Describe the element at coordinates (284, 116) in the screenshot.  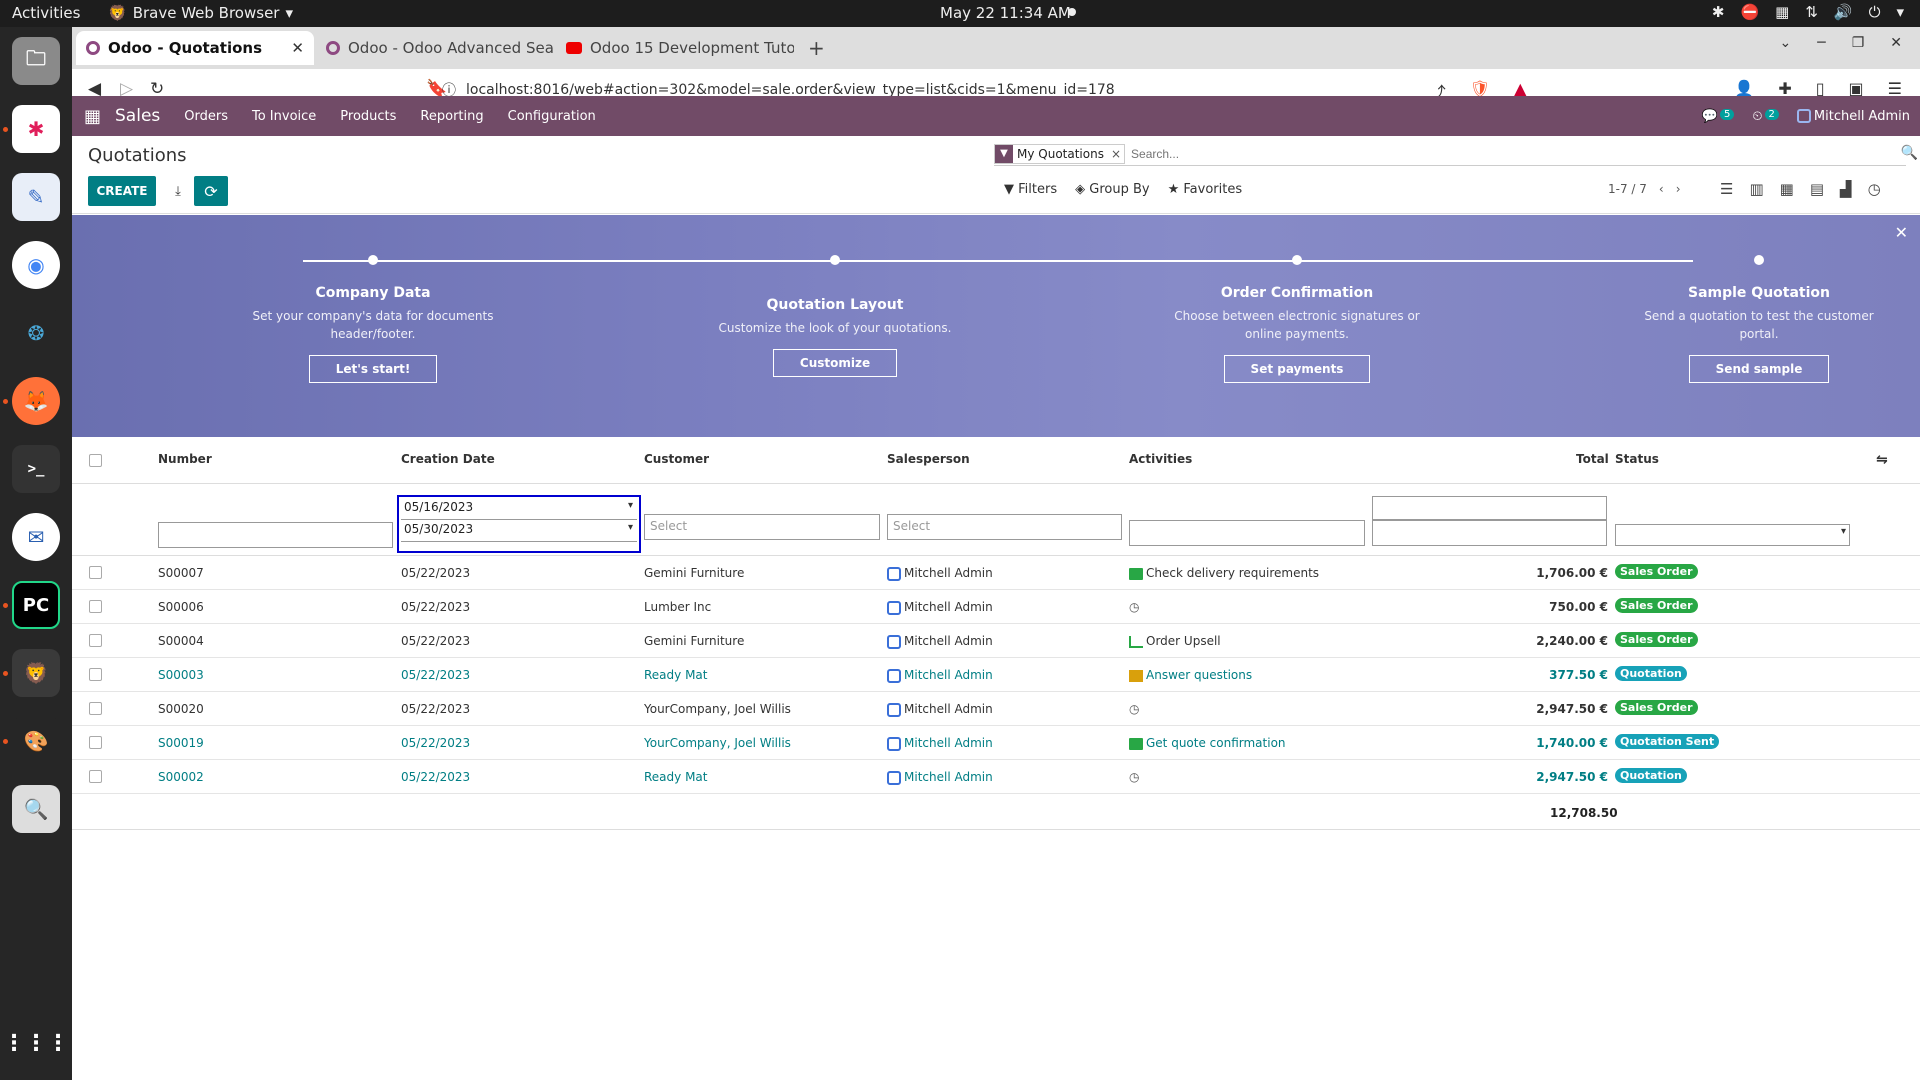
I see `menu-to-invoice: To Invoice` at that location.